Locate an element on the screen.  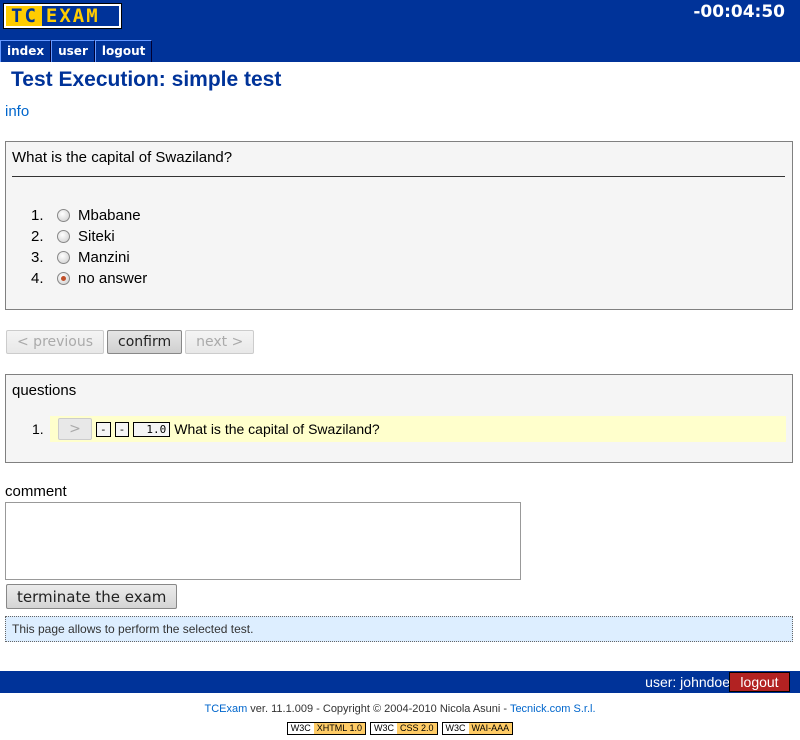
countdown-timer: -00:04:50 is located at coordinates (739, 12).